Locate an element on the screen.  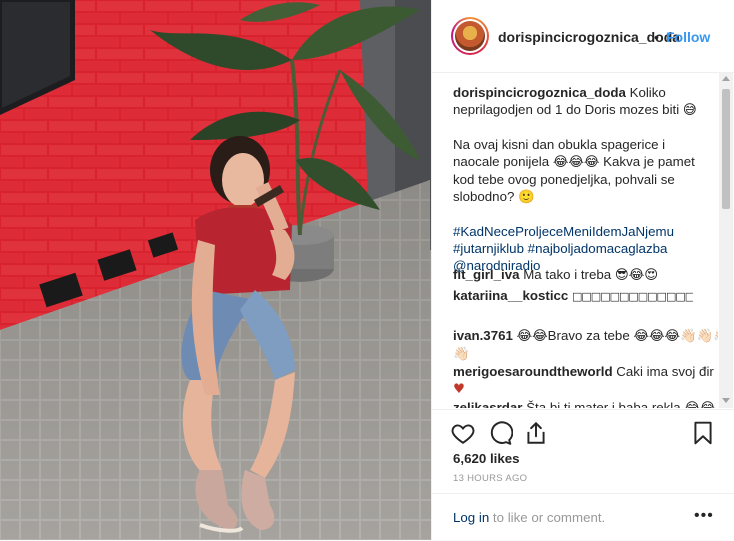
comment-item: ivan.3761 😂😂Bravo za tebe 😂😂😂👋🏻👋🏻👋🏻 👋🏻 is located at coordinates (585, 345).